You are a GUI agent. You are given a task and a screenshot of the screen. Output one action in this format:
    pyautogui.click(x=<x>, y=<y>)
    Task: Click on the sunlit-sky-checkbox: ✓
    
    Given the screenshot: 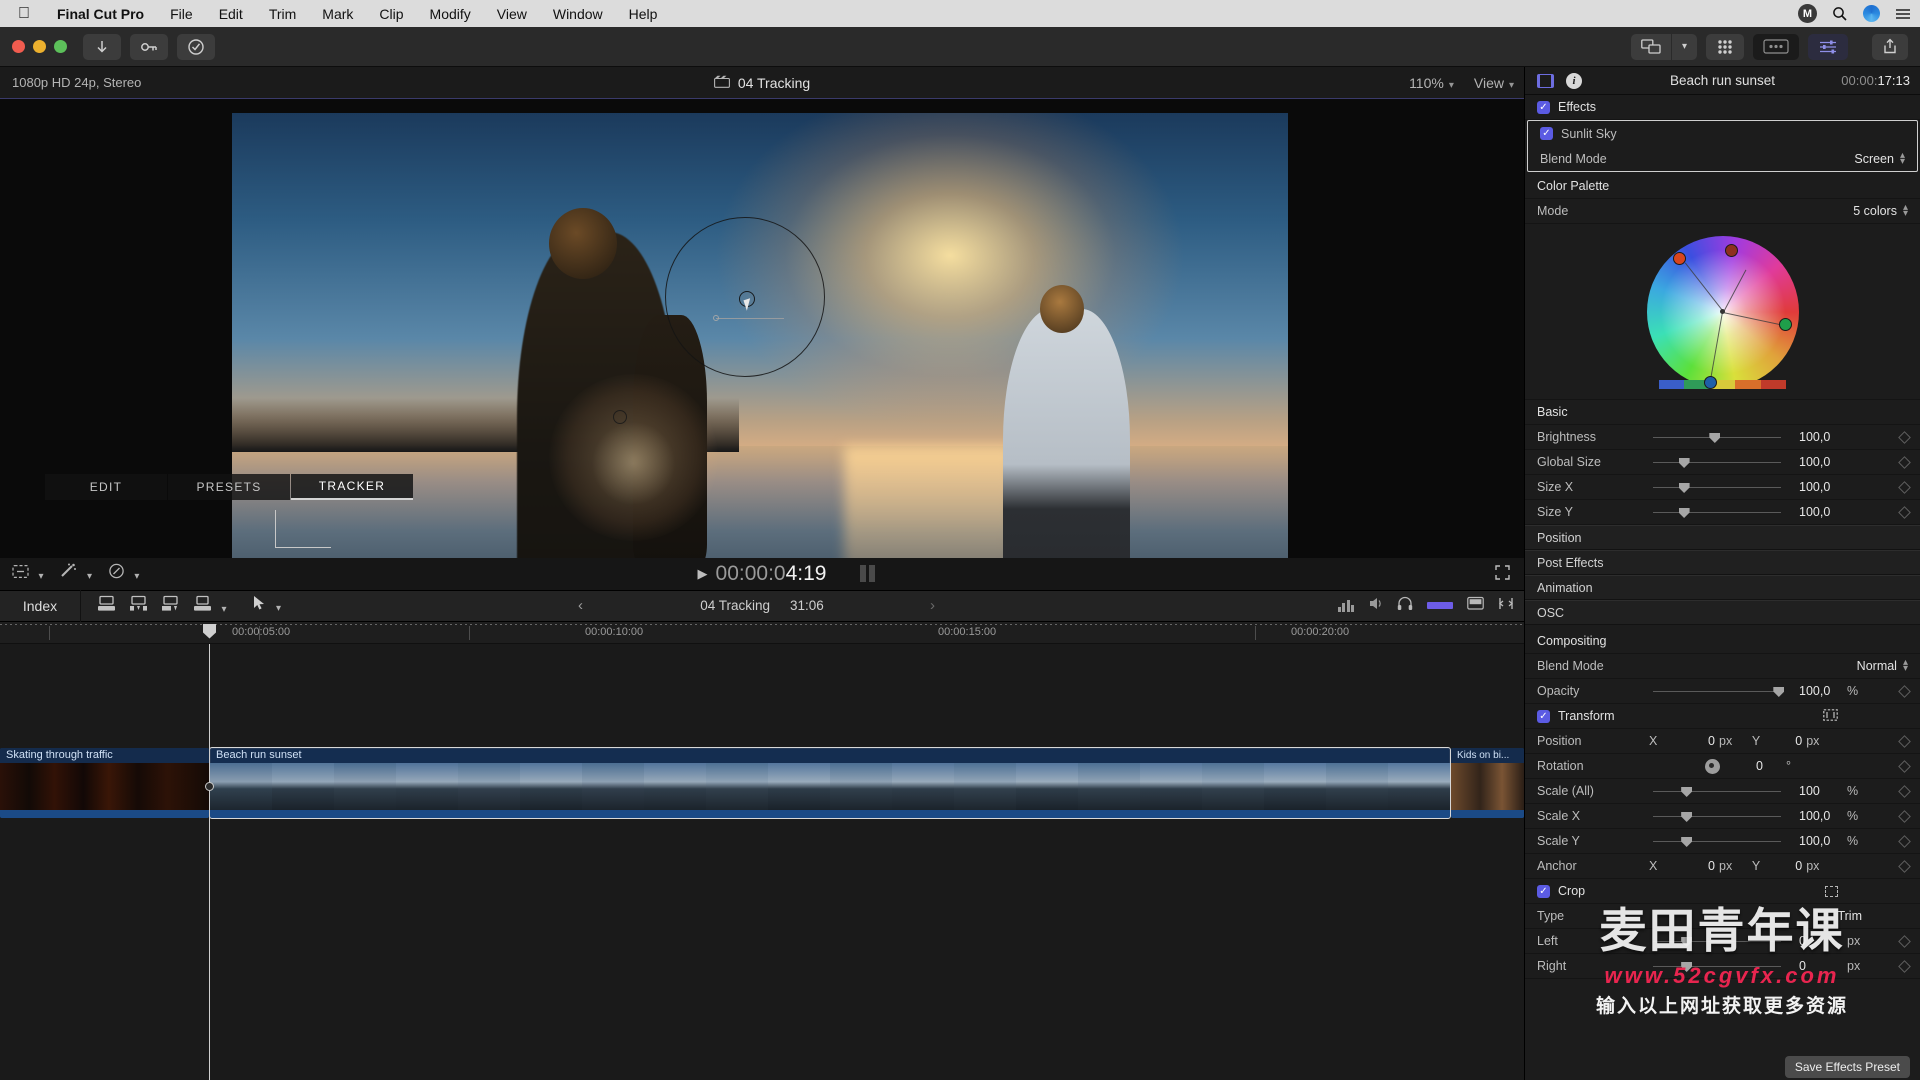 What is the action you would take?
    pyautogui.click(x=1546, y=133)
    